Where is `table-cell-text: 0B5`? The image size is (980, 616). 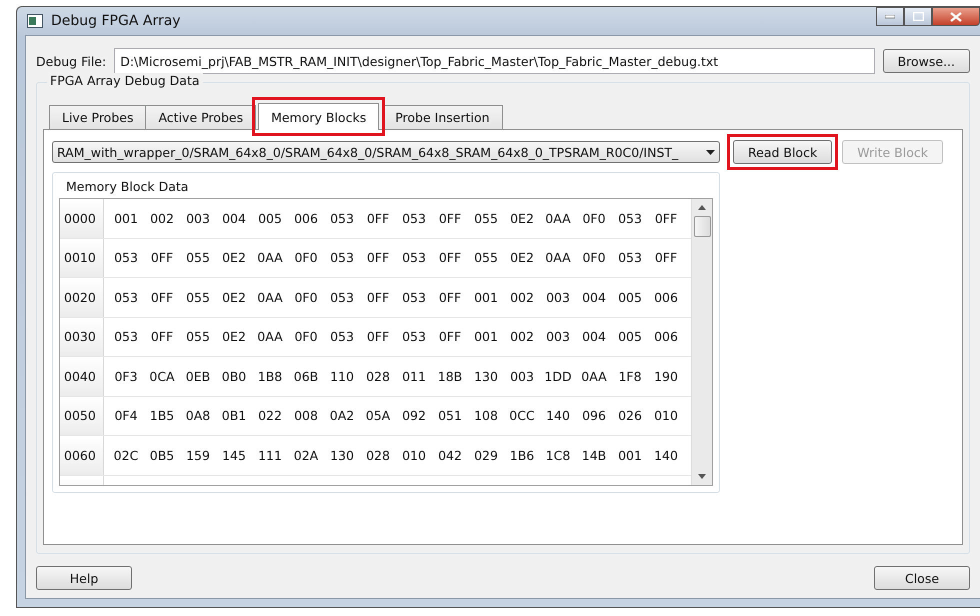
table-cell-text: 0B5 is located at coordinates (162, 455).